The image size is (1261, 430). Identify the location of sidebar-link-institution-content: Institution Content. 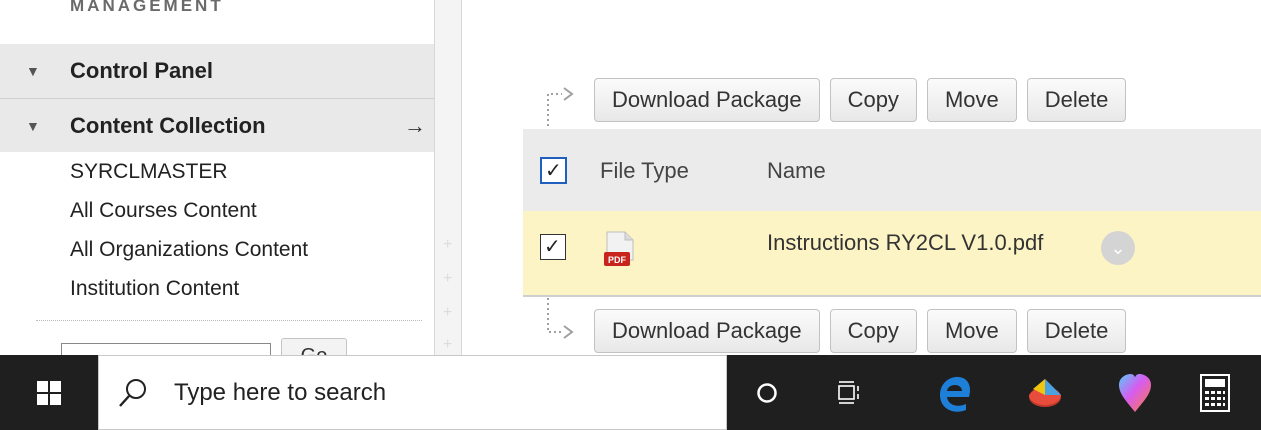
(154, 289).